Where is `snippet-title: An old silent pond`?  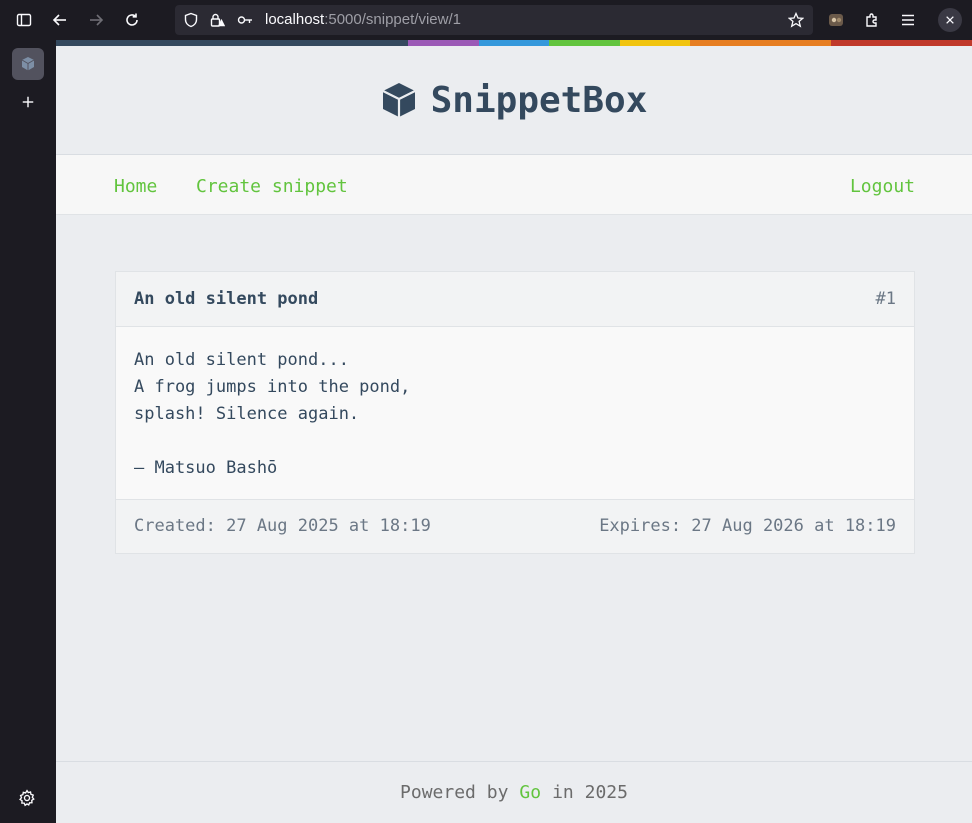
snippet-title: An old silent pond is located at coordinates (226, 299).